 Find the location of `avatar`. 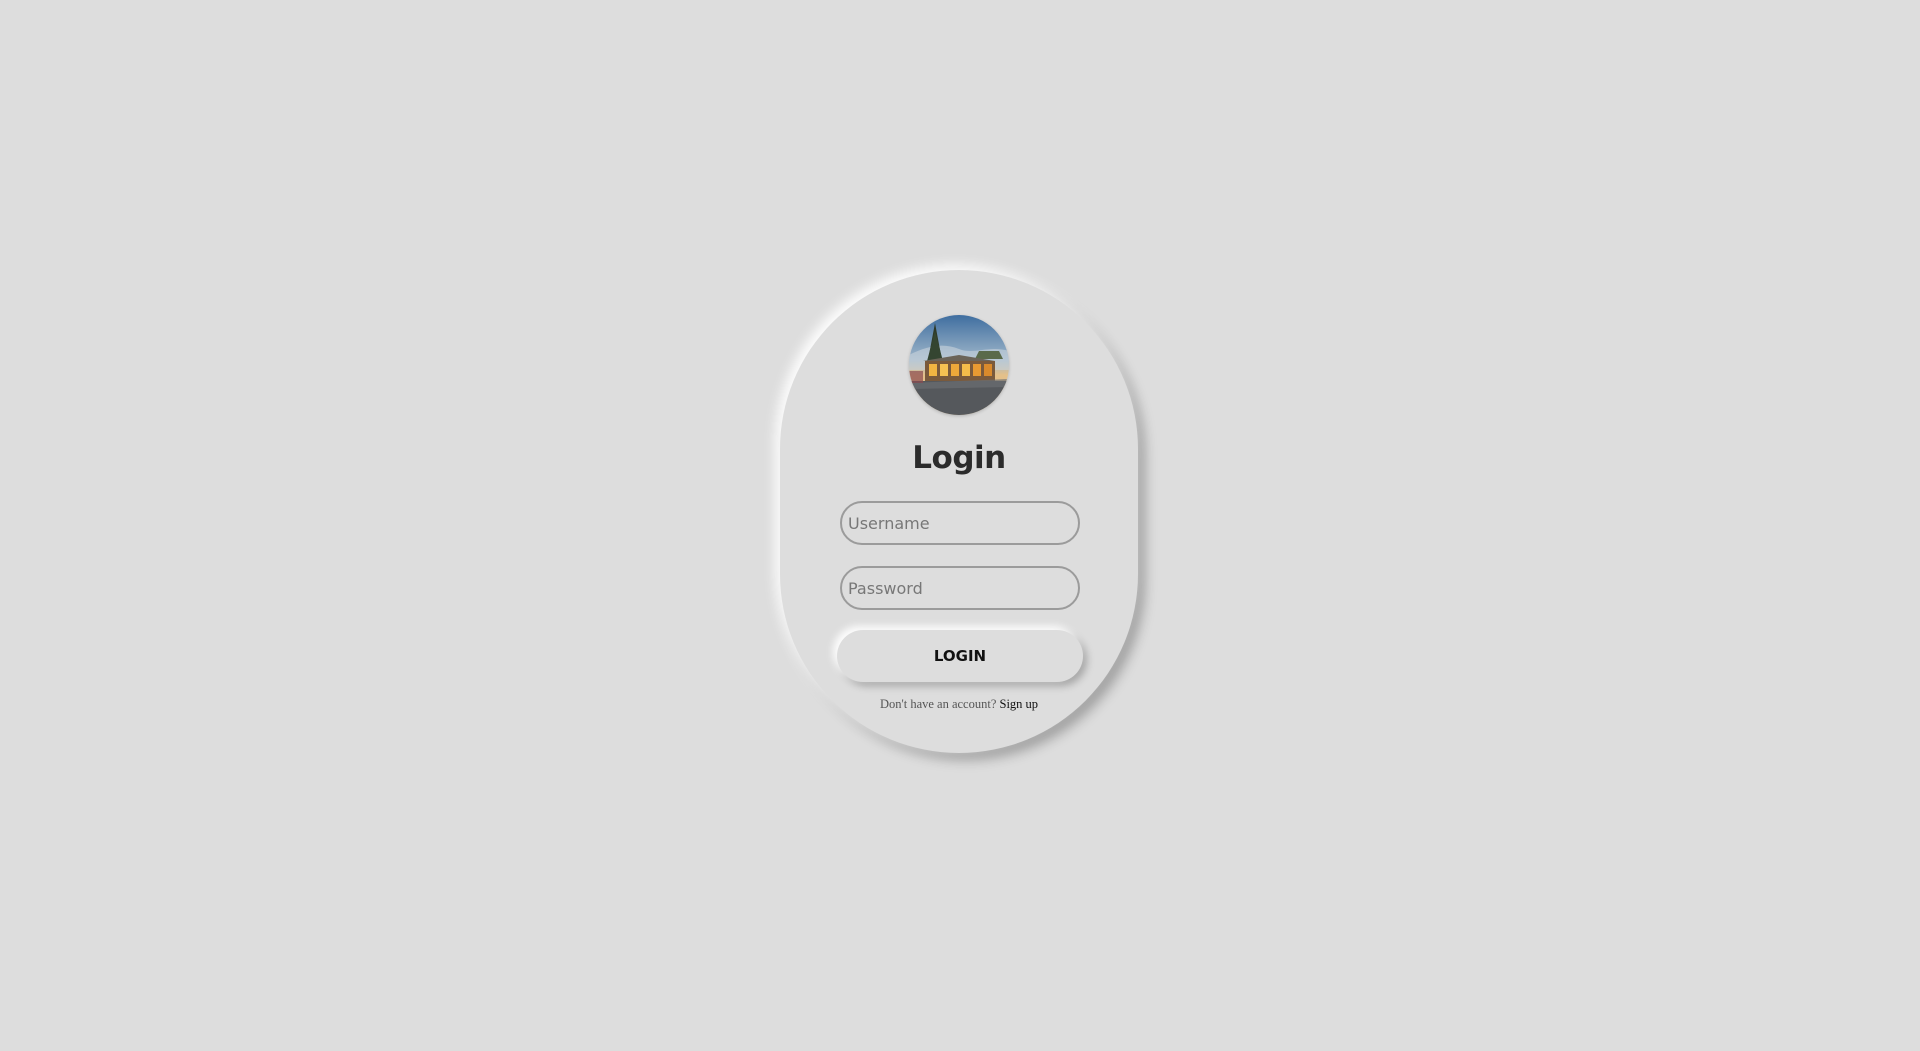

avatar is located at coordinates (959, 365).